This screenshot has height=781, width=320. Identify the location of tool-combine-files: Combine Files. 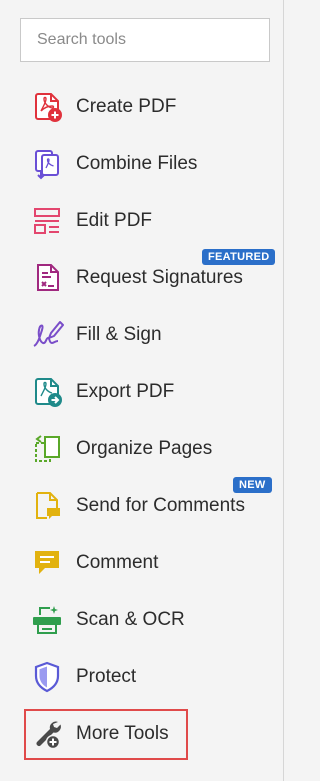
(149, 164).